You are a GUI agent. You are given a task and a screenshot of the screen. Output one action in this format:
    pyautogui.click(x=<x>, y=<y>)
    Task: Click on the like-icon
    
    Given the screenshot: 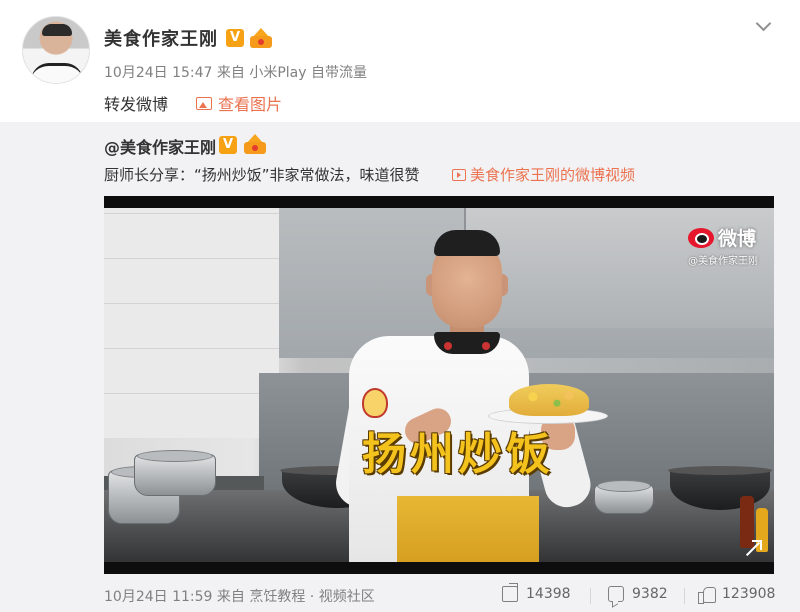 What is the action you would take?
    pyautogui.click(x=707, y=595)
    